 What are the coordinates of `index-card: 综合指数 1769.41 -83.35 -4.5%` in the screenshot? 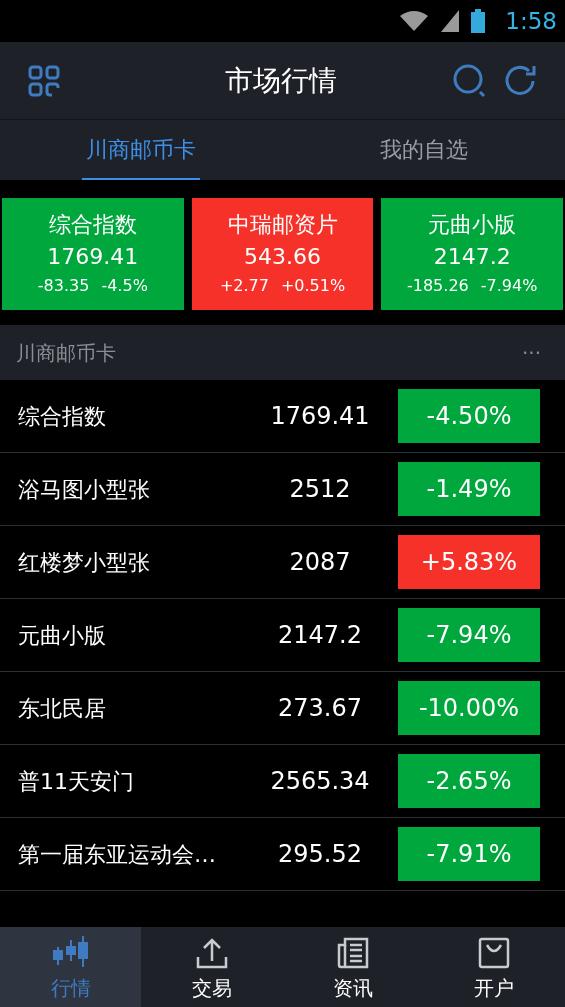 It's located at (93, 254).